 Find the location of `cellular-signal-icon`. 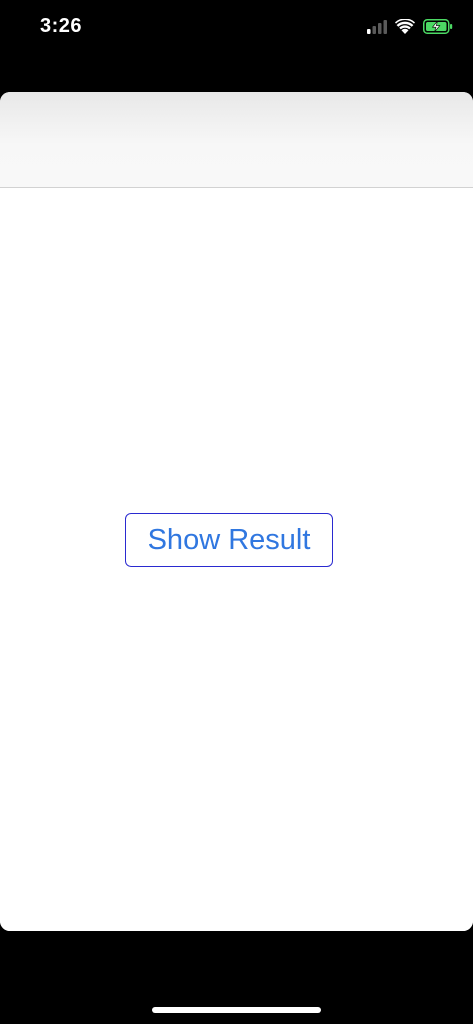

cellular-signal-icon is located at coordinates (377, 29).